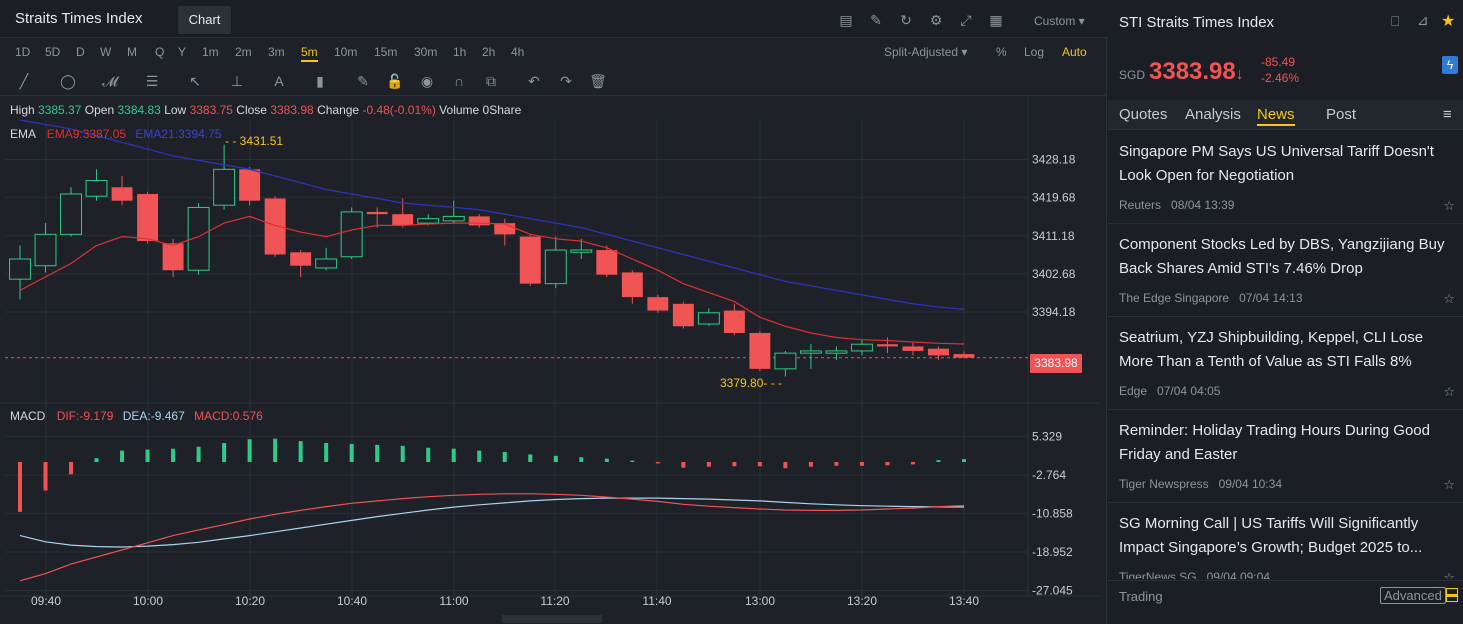  Describe the element at coordinates (276, 52) in the screenshot. I see `timeframe-3m: 3m` at that location.